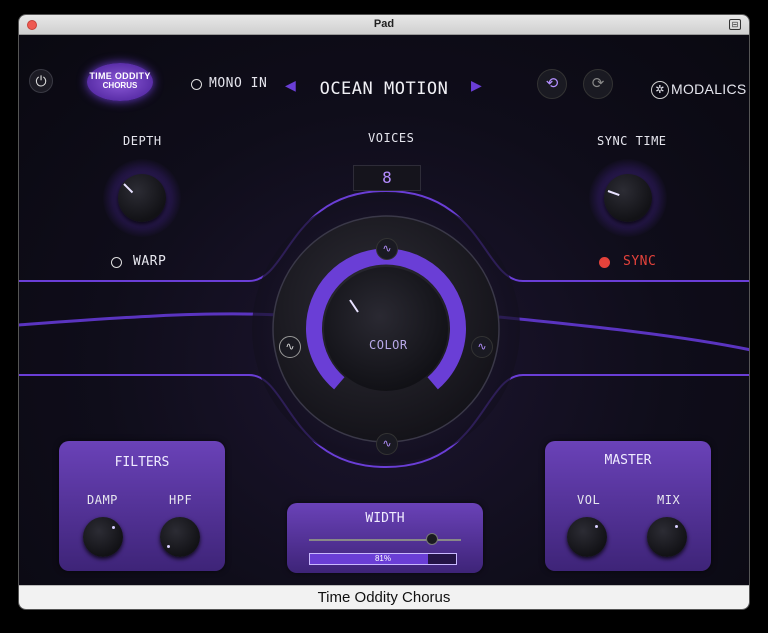 The image size is (768, 633). I want to click on logo-line-2: CHORUS, so click(120, 85).